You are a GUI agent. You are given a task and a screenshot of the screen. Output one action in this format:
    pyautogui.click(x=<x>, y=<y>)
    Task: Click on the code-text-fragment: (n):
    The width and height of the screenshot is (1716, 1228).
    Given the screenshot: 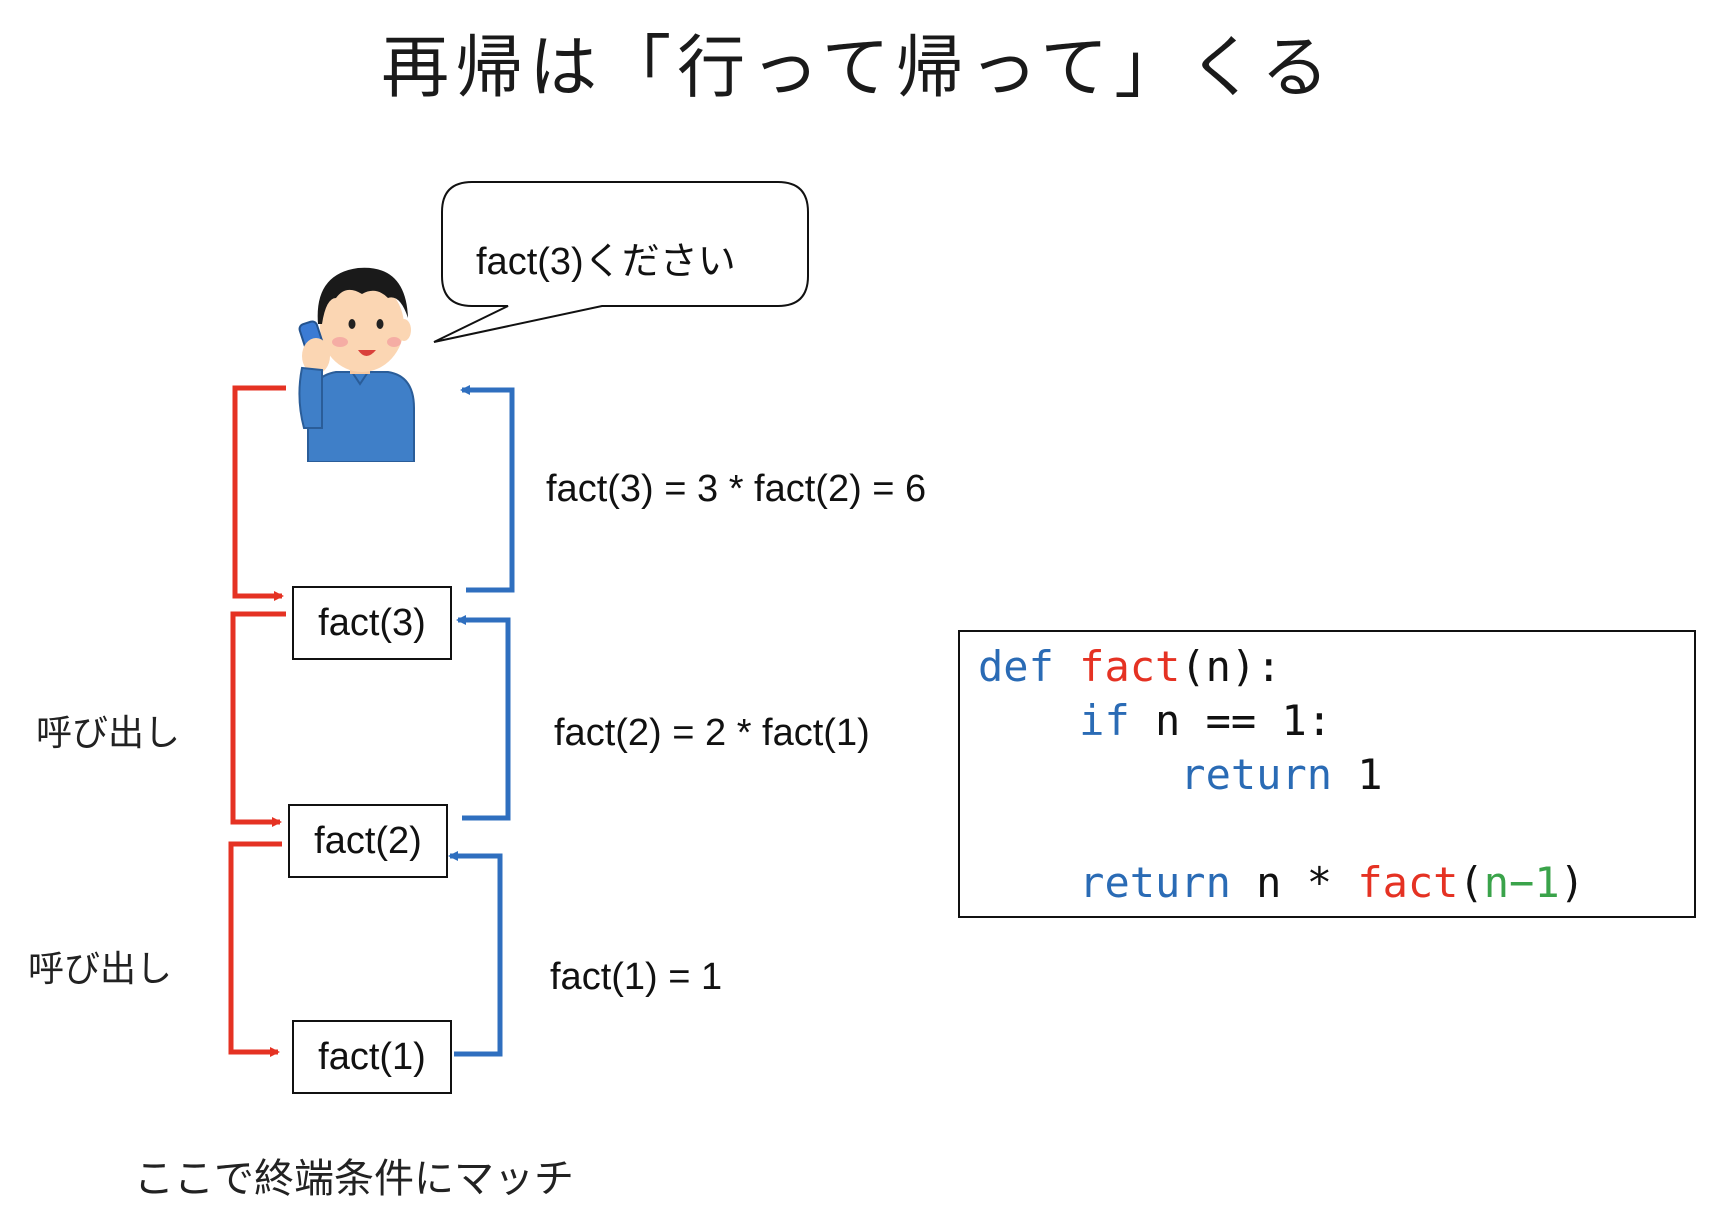 What is the action you would take?
    pyautogui.click(x=1231, y=666)
    